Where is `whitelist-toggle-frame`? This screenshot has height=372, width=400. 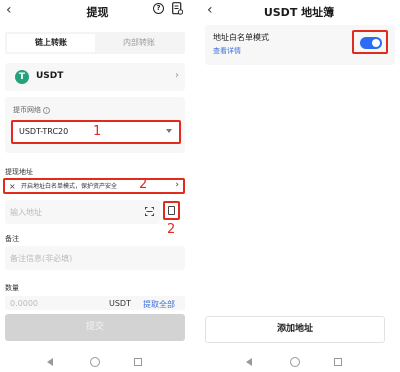 whitelist-toggle-frame is located at coordinates (370, 42).